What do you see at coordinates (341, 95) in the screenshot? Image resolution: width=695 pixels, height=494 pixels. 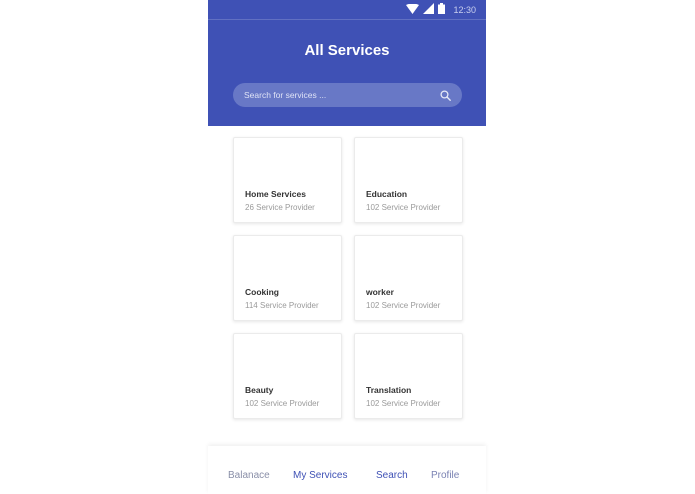 I see `search-input` at bounding box center [341, 95].